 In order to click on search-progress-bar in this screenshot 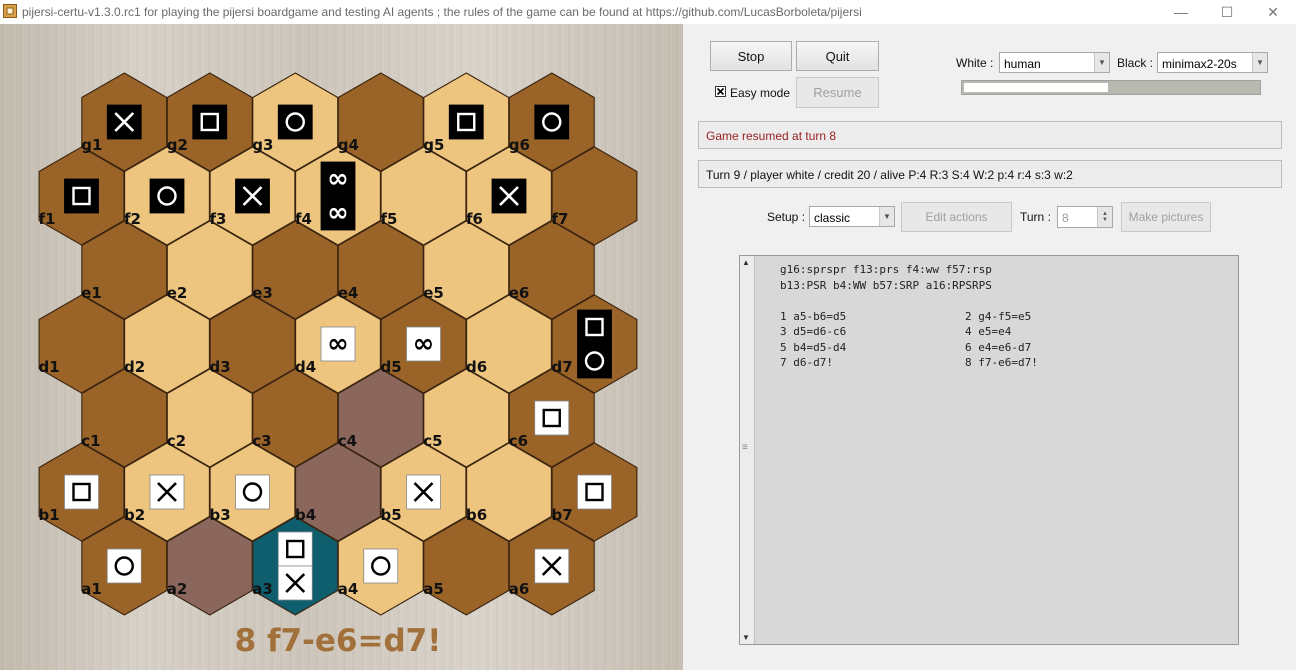, I will do `click(1111, 87)`.